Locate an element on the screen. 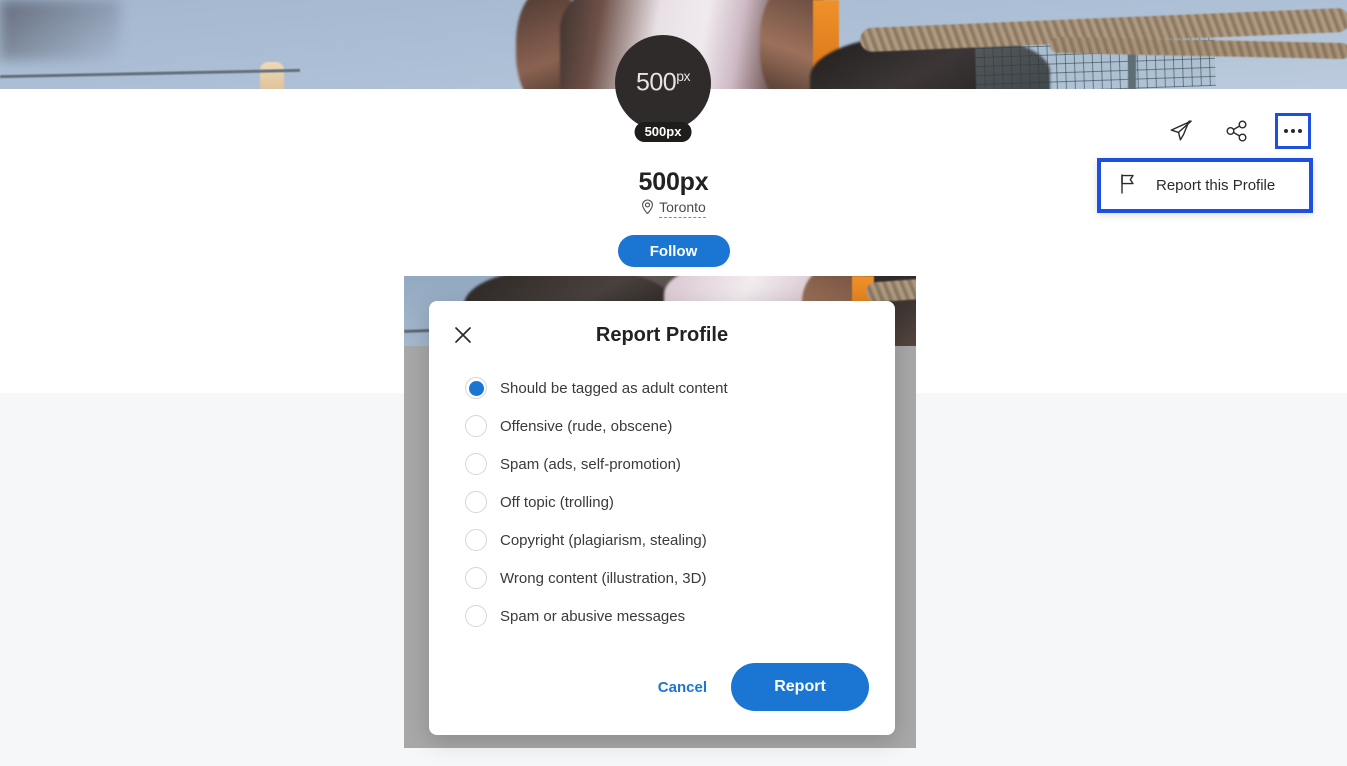  close-icon is located at coordinates (463, 335).